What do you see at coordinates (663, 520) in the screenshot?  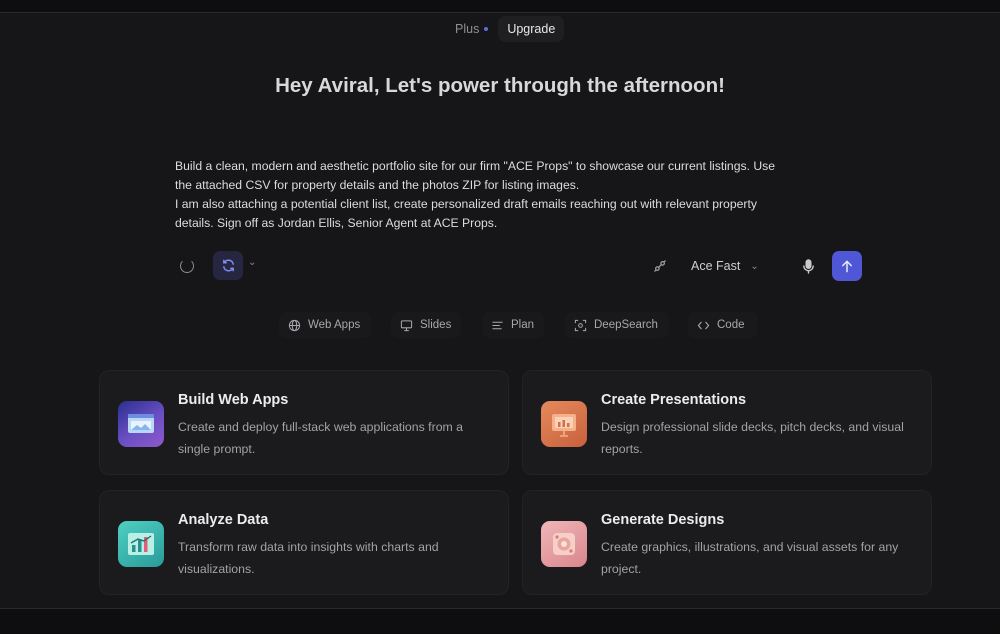 I see `card-title: Generate Designs` at bounding box center [663, 520].